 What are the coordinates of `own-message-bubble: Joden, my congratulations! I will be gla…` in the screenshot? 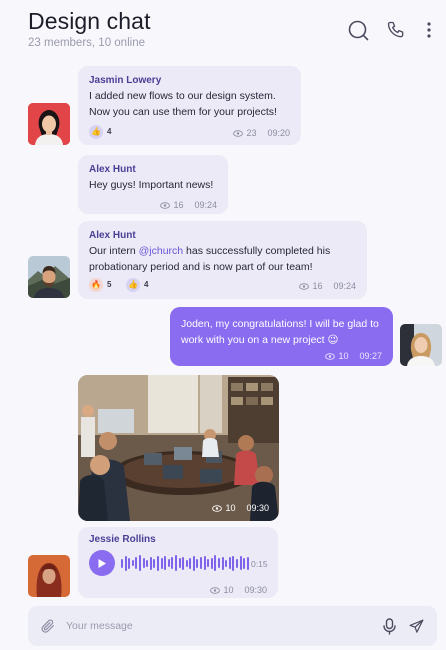 It's located at (281, 336).